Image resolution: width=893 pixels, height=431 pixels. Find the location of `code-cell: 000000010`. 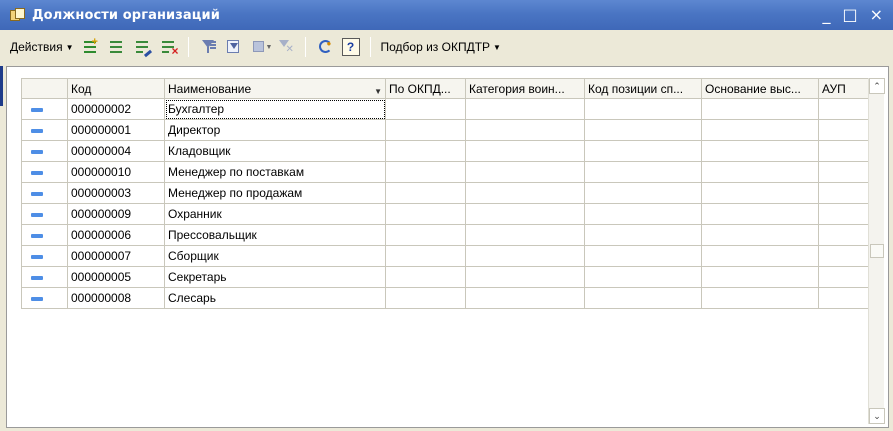

code-cell: 000000010 is located at coordinates (116, 172).